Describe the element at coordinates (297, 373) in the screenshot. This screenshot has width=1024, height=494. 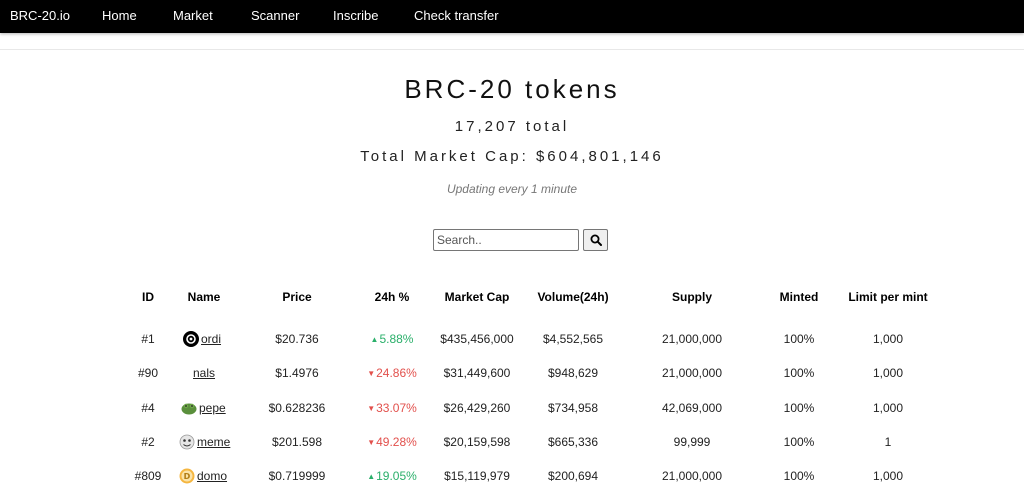
I see `cell-price: $1.4976` at that location.